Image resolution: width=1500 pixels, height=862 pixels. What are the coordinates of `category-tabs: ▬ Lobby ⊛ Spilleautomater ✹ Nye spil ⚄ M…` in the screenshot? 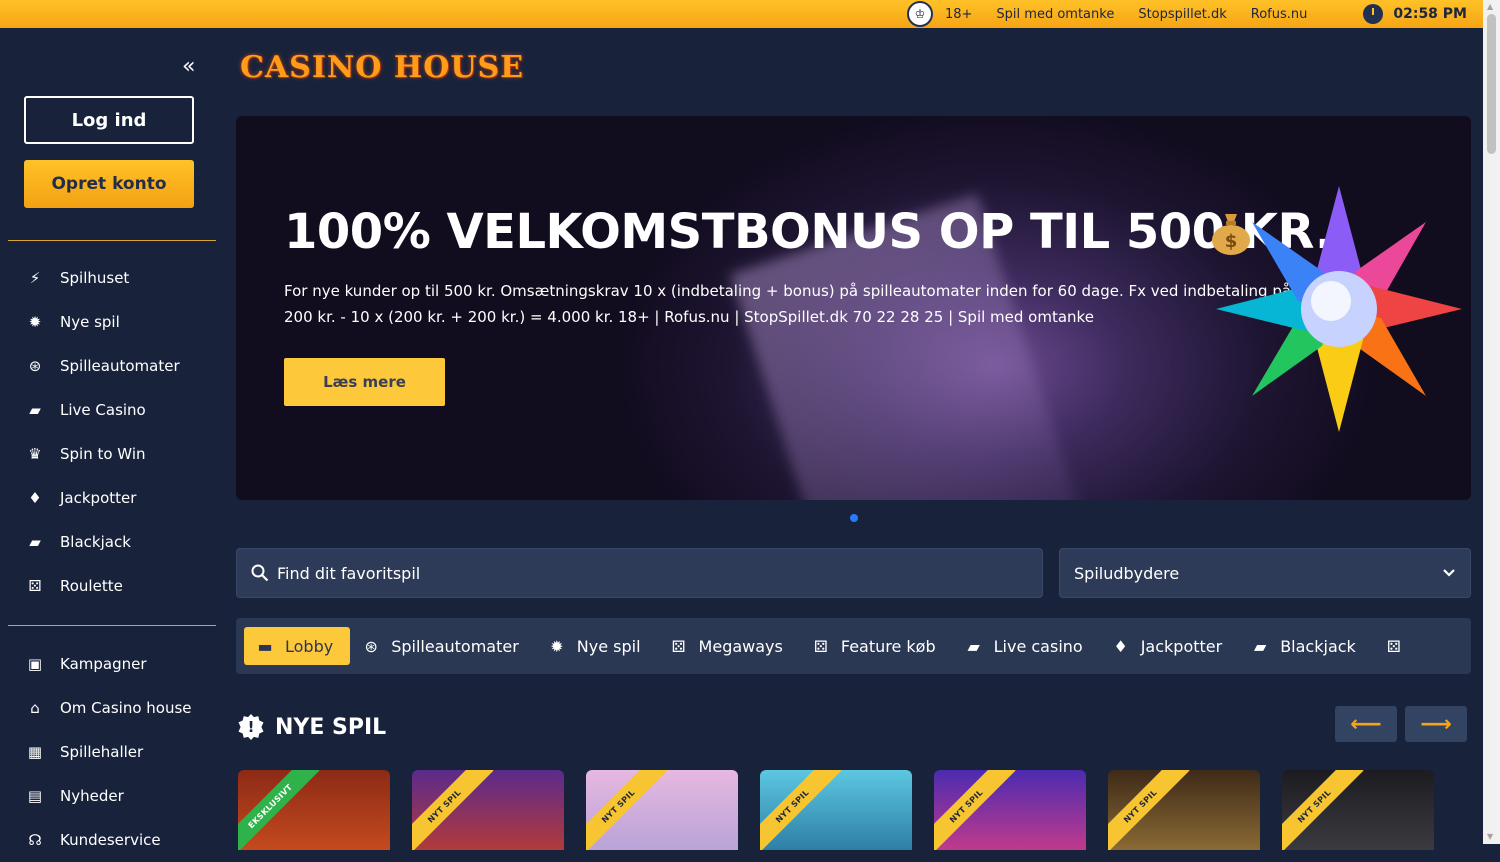 It's located at (853, 646).